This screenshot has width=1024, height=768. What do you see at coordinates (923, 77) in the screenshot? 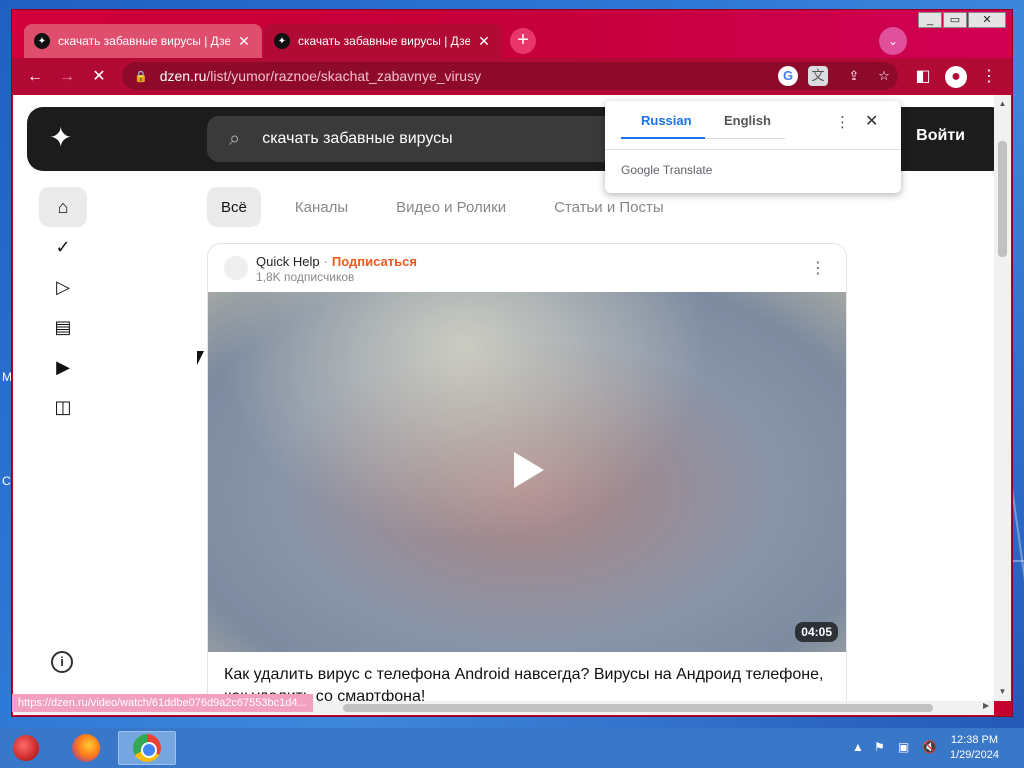
I see `side-panel-icon: ◧` at bounding box center [923, 77].